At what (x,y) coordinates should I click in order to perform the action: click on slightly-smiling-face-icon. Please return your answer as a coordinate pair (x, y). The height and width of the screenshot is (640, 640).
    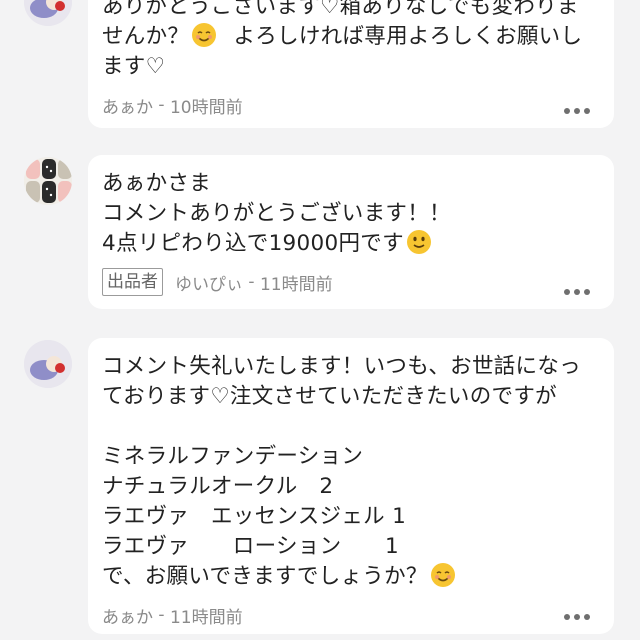
    Looking at the image, I should click on (419, 242).